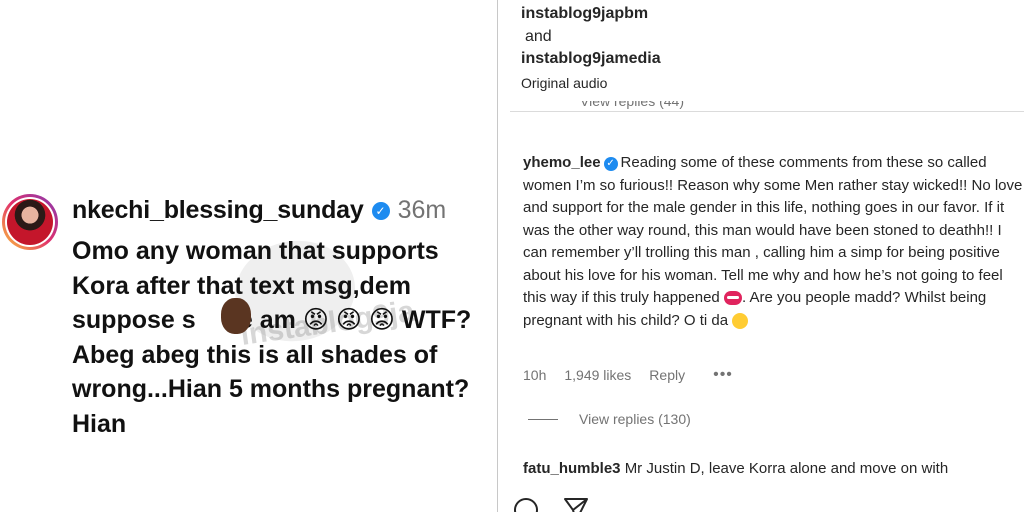 The width and height of the screenshot is (1024, 512). Describe the element at coordinates (584, 14) in the screenshot. I see `collaborator-username-1: instablog9japbm` at that location.